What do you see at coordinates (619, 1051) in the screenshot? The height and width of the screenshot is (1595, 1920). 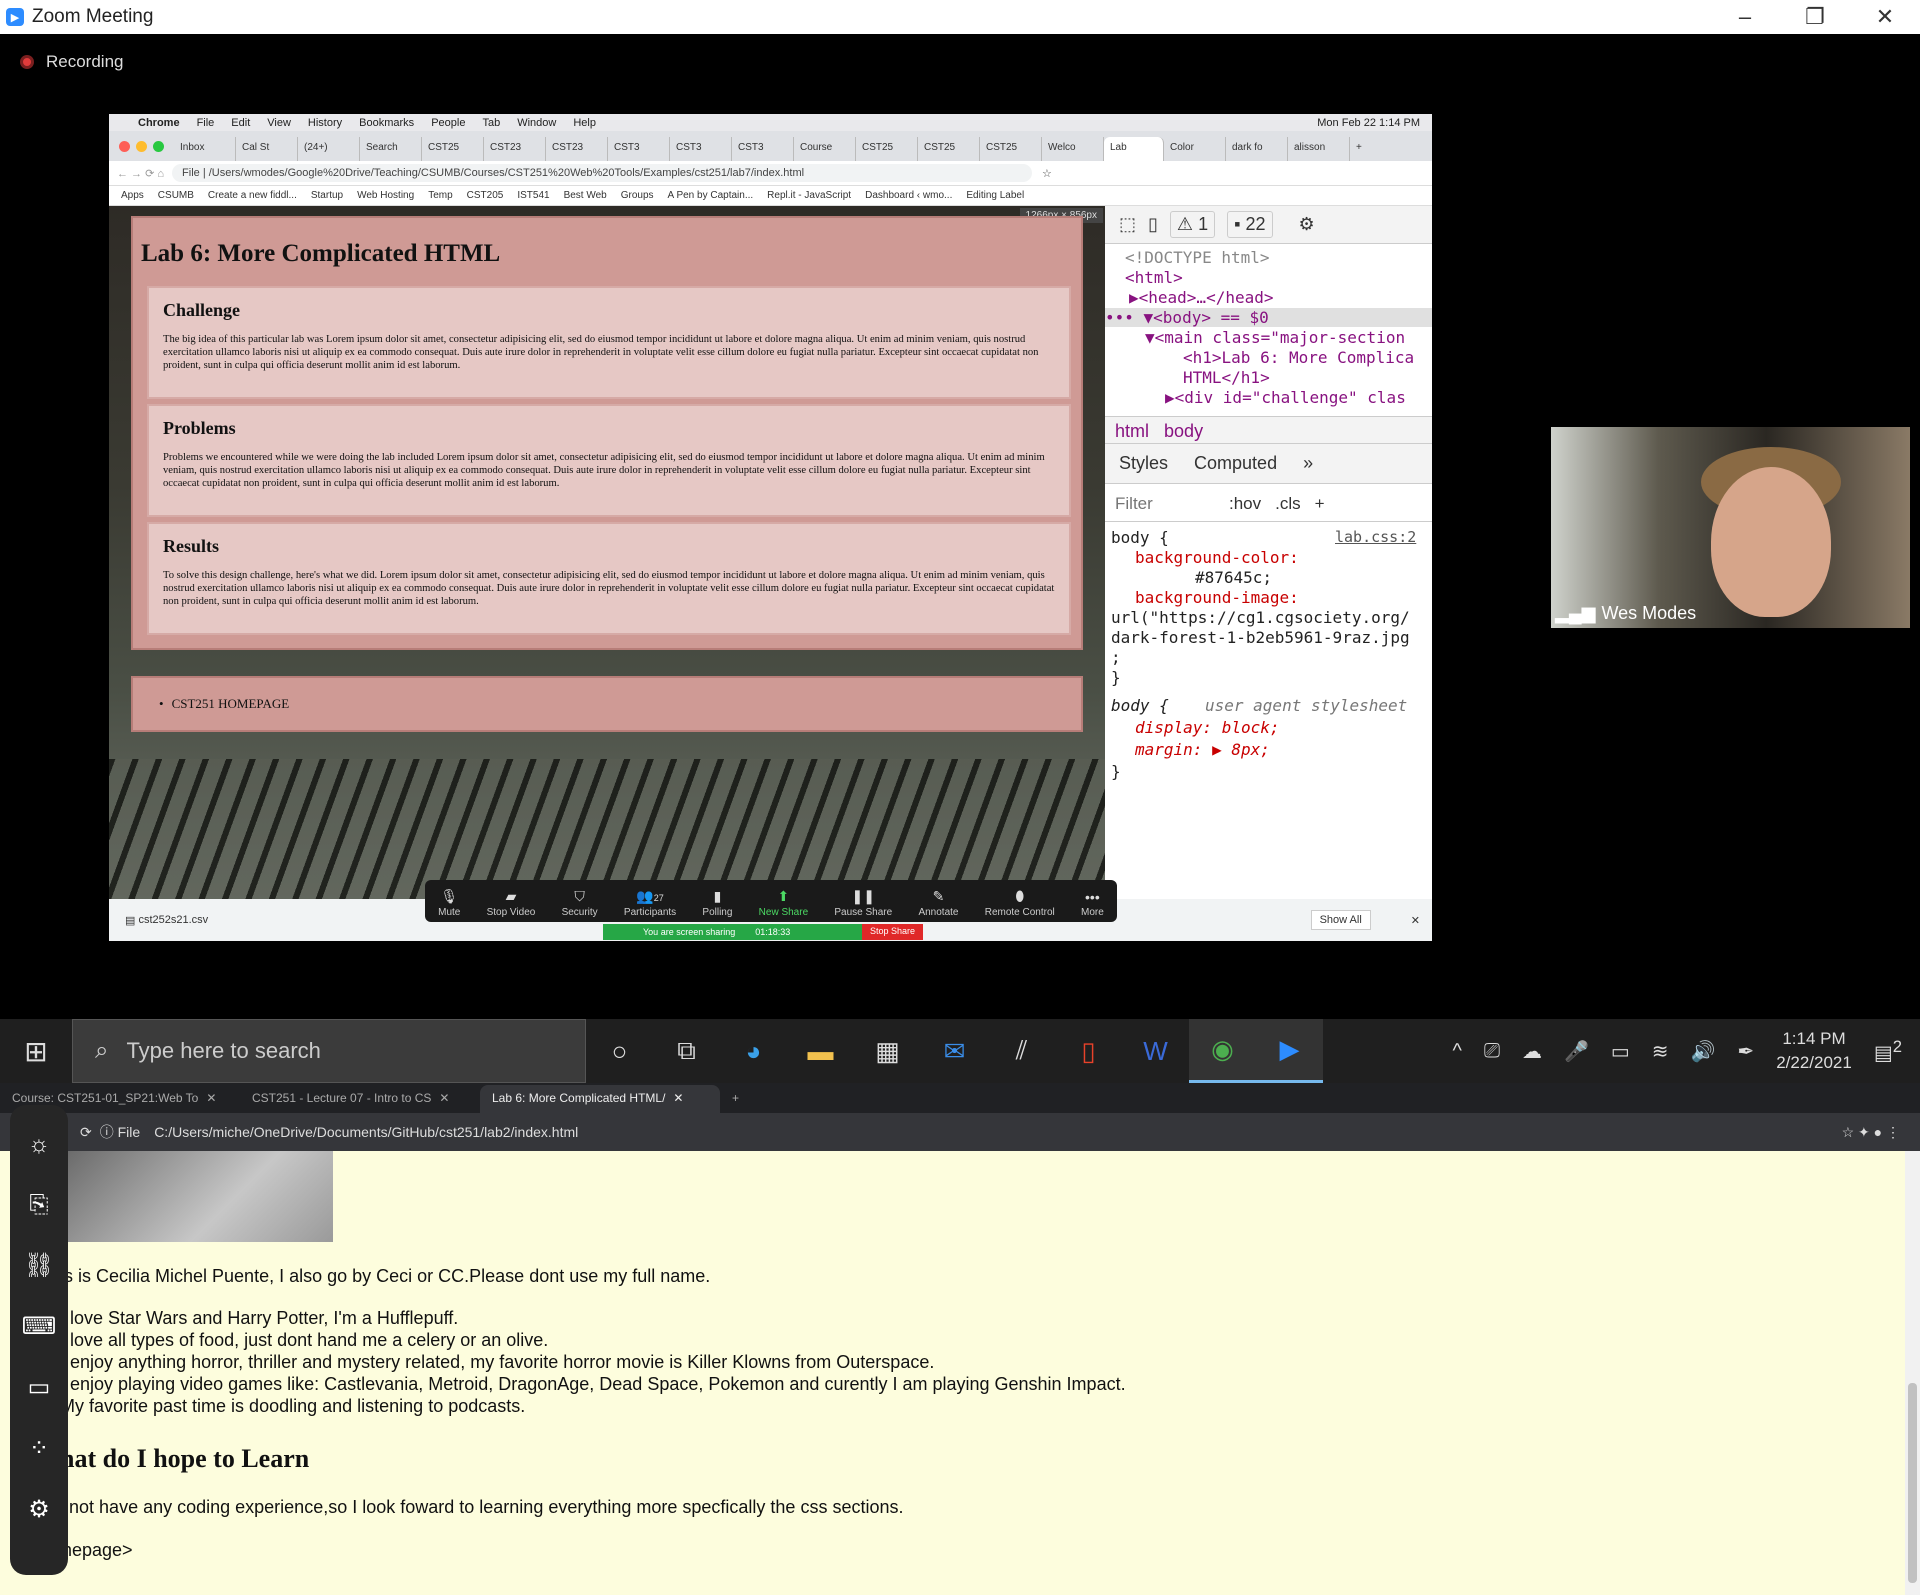 I see `cortana-icon: ○` at bounding box center [619, 1051].